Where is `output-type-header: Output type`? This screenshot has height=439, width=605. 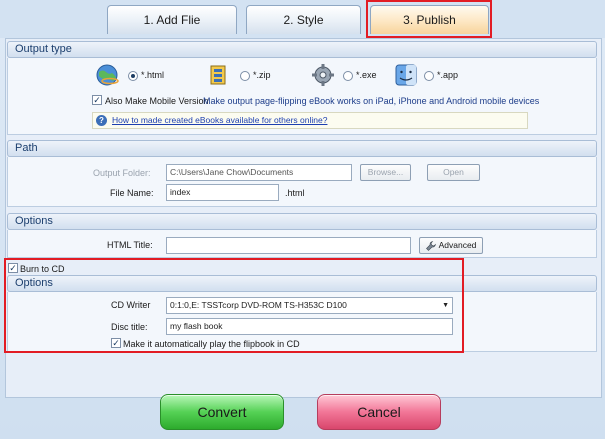 output-type-header: Output type is located at coordinates (302, 49).